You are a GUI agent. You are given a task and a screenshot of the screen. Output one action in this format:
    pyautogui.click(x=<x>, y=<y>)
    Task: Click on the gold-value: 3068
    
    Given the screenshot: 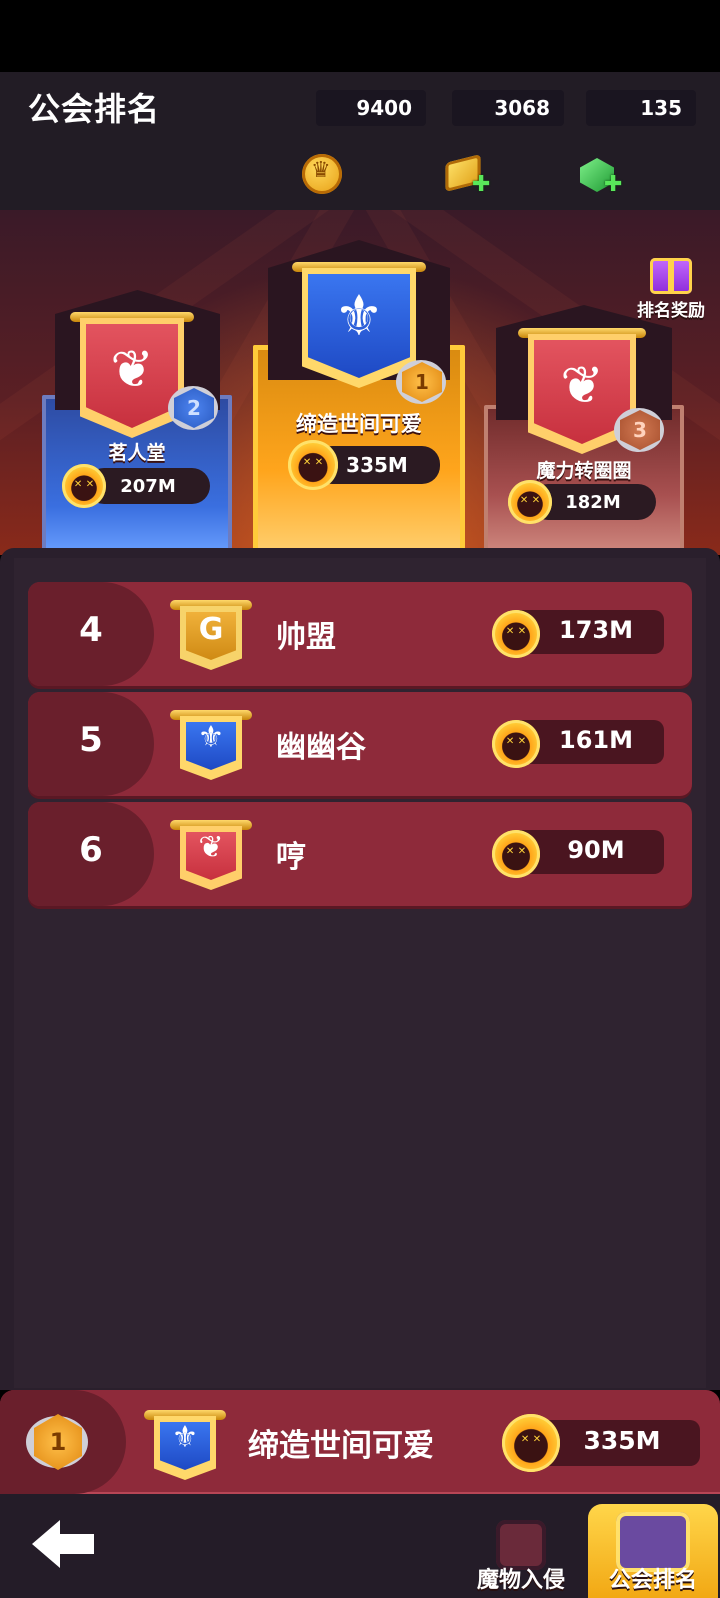 What is the action you would take?
    pyautogui.click(x=522, y=108)
    